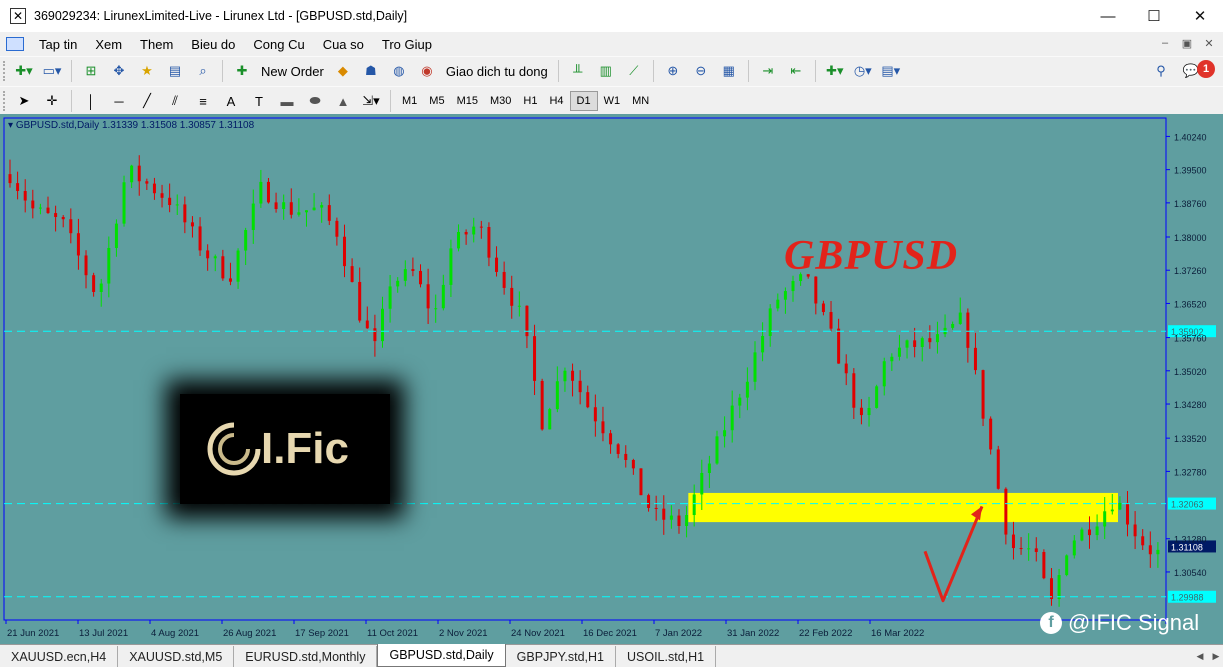  Describe the element at coordinates (156, 44) in the screenshot. I see `menu-insert: Them` at that location.